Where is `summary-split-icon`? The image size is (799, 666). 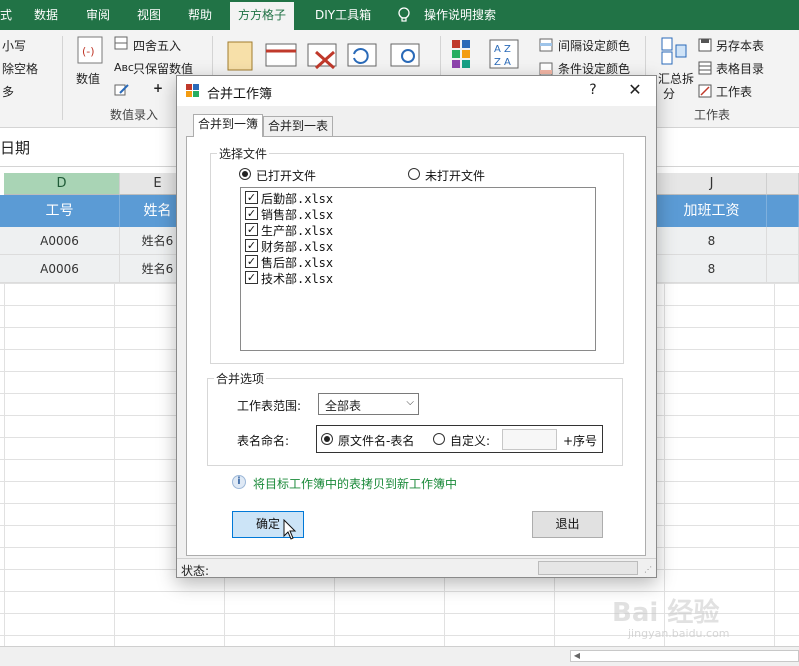 summary-split-icon is located at coordinates (674, 51).